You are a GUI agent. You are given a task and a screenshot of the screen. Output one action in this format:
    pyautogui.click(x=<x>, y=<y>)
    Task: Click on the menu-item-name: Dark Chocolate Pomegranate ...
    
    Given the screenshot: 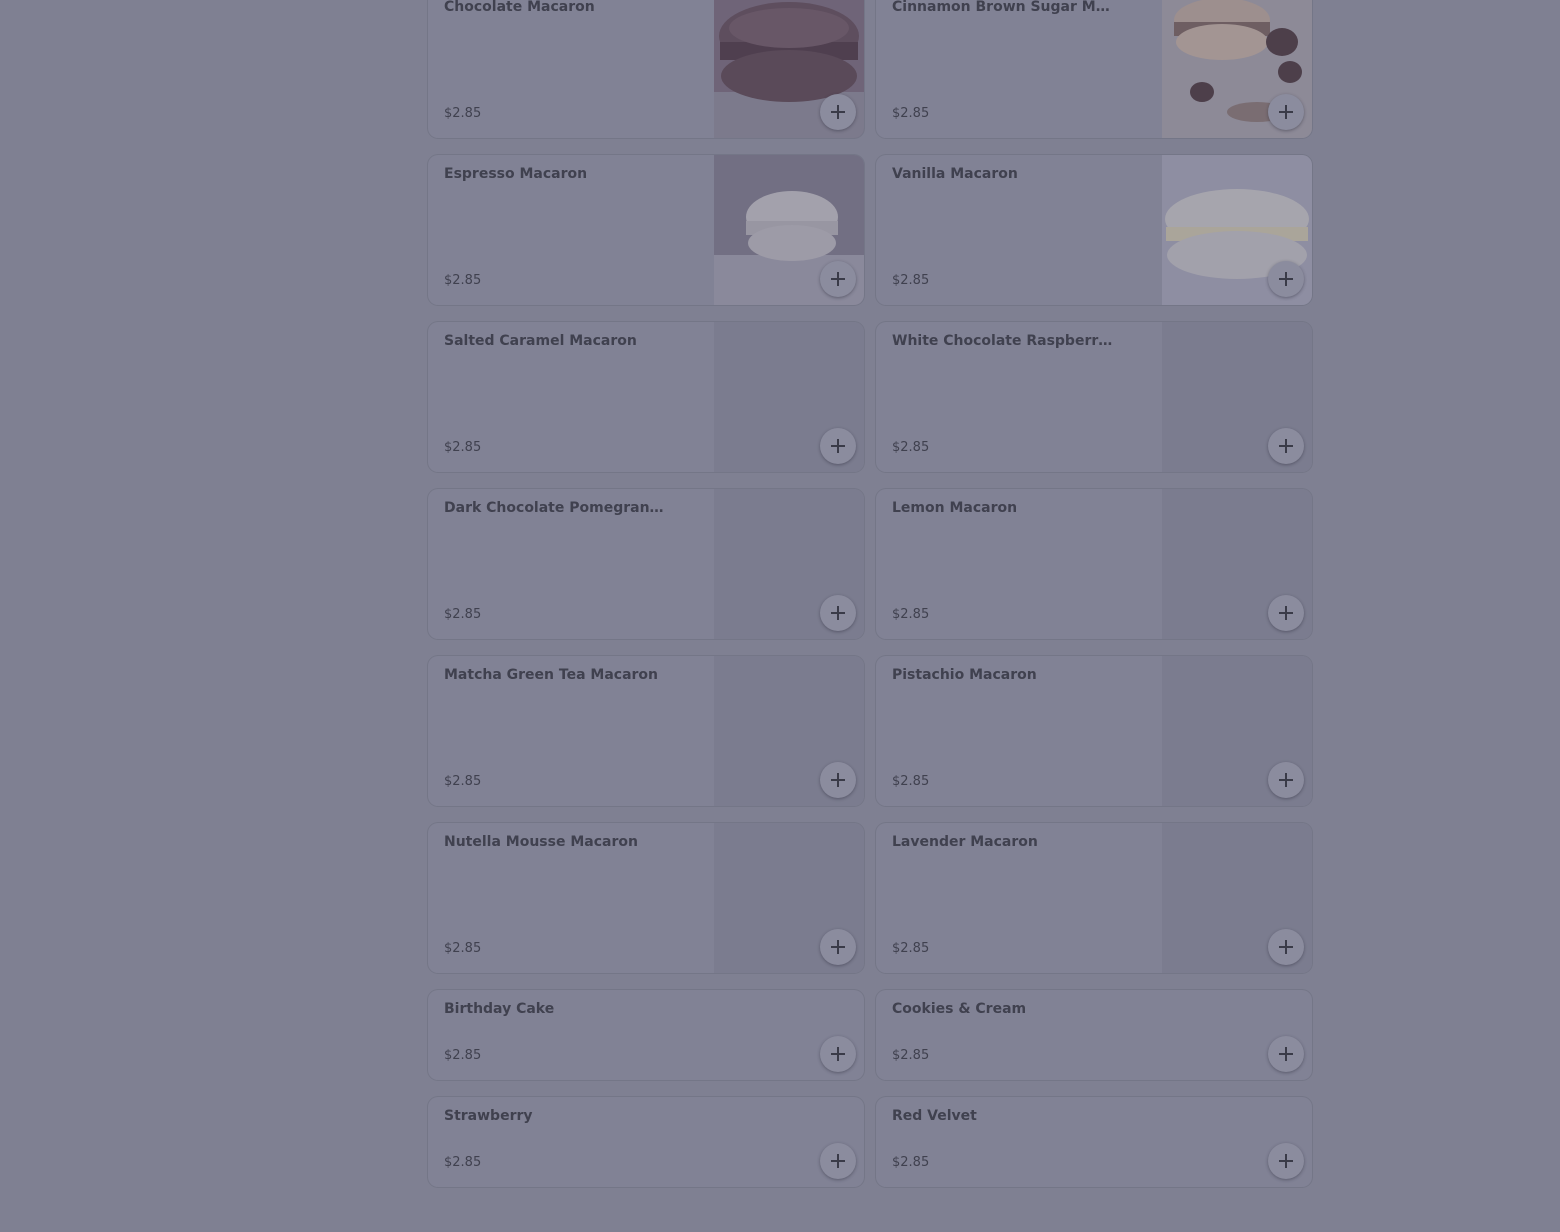 What is the action you would take?
    pyautogui.click(x=557, y=508)
    